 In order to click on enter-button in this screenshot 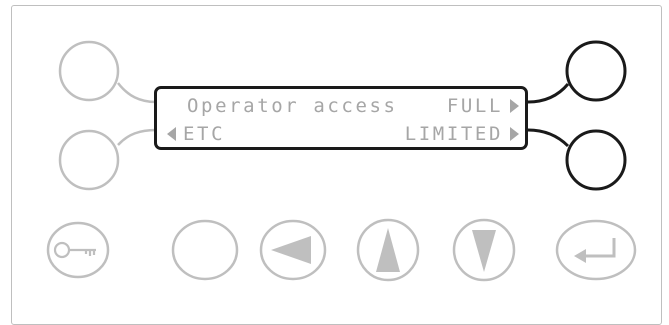, I will do `click(596, 250)`.